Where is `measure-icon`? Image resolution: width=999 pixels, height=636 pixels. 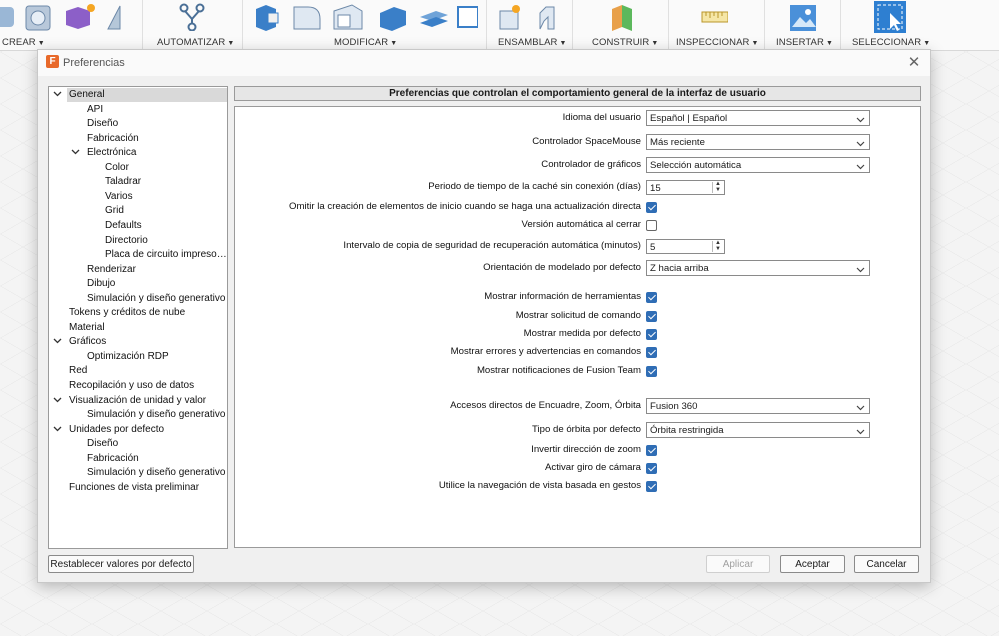 measure-icon is located at coordinates (714, 17).